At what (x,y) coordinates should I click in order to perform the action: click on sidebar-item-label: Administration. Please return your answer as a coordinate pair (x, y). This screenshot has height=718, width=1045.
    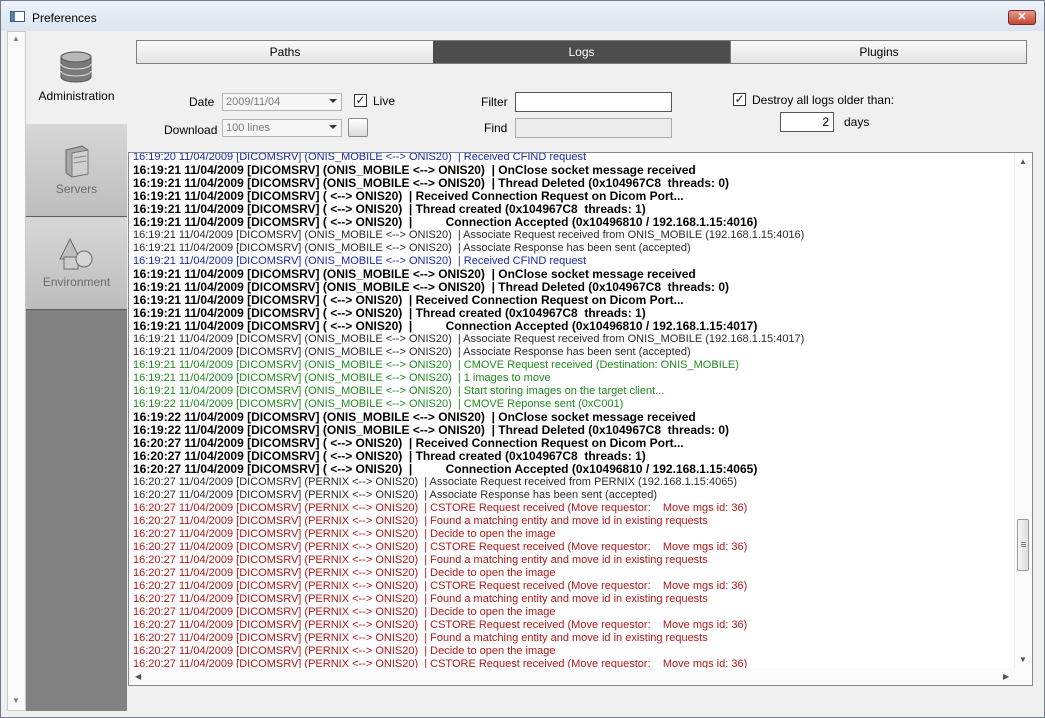
    Looking at the image, I should click on (76, 96).